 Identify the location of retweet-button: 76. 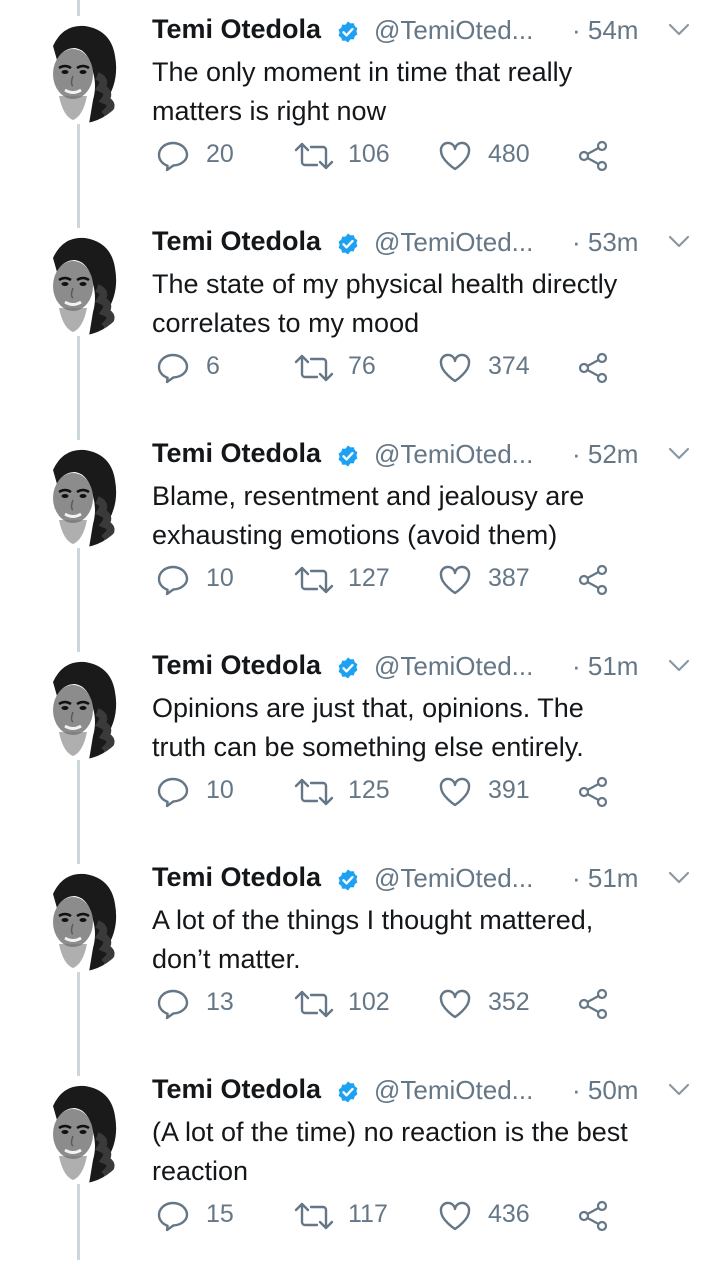
(352, 368).